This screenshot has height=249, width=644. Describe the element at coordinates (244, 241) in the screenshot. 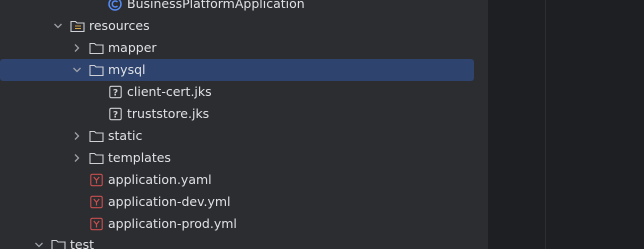

I see `tree-item-test: test` at that location.